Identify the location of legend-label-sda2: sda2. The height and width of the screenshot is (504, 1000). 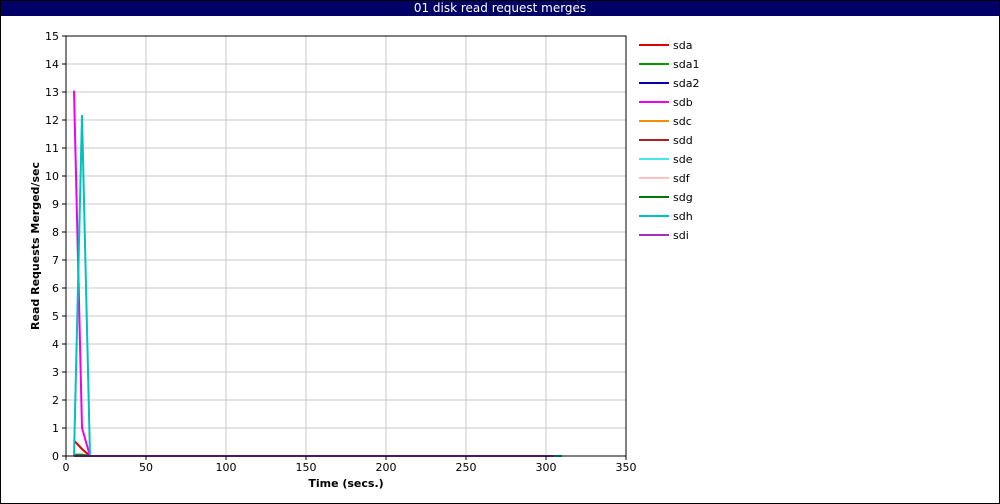
(686, 83).